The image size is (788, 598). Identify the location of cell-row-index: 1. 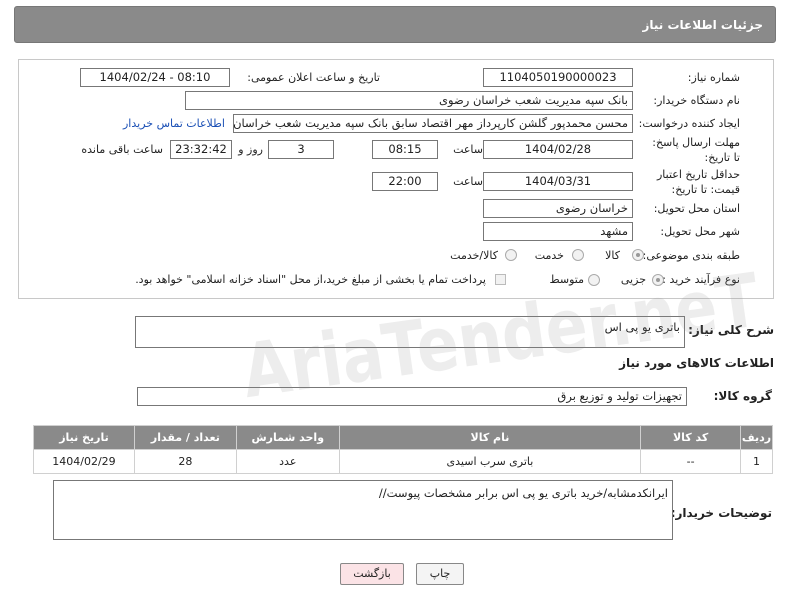
(756, 461).